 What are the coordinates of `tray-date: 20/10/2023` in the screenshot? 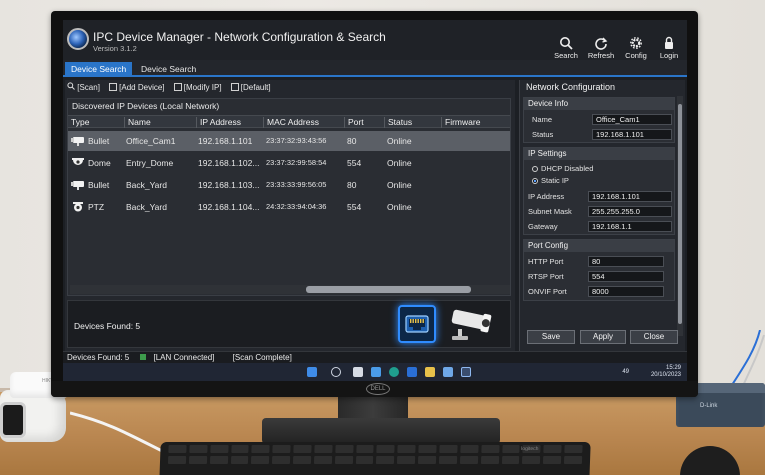 It's located at (665, 375).